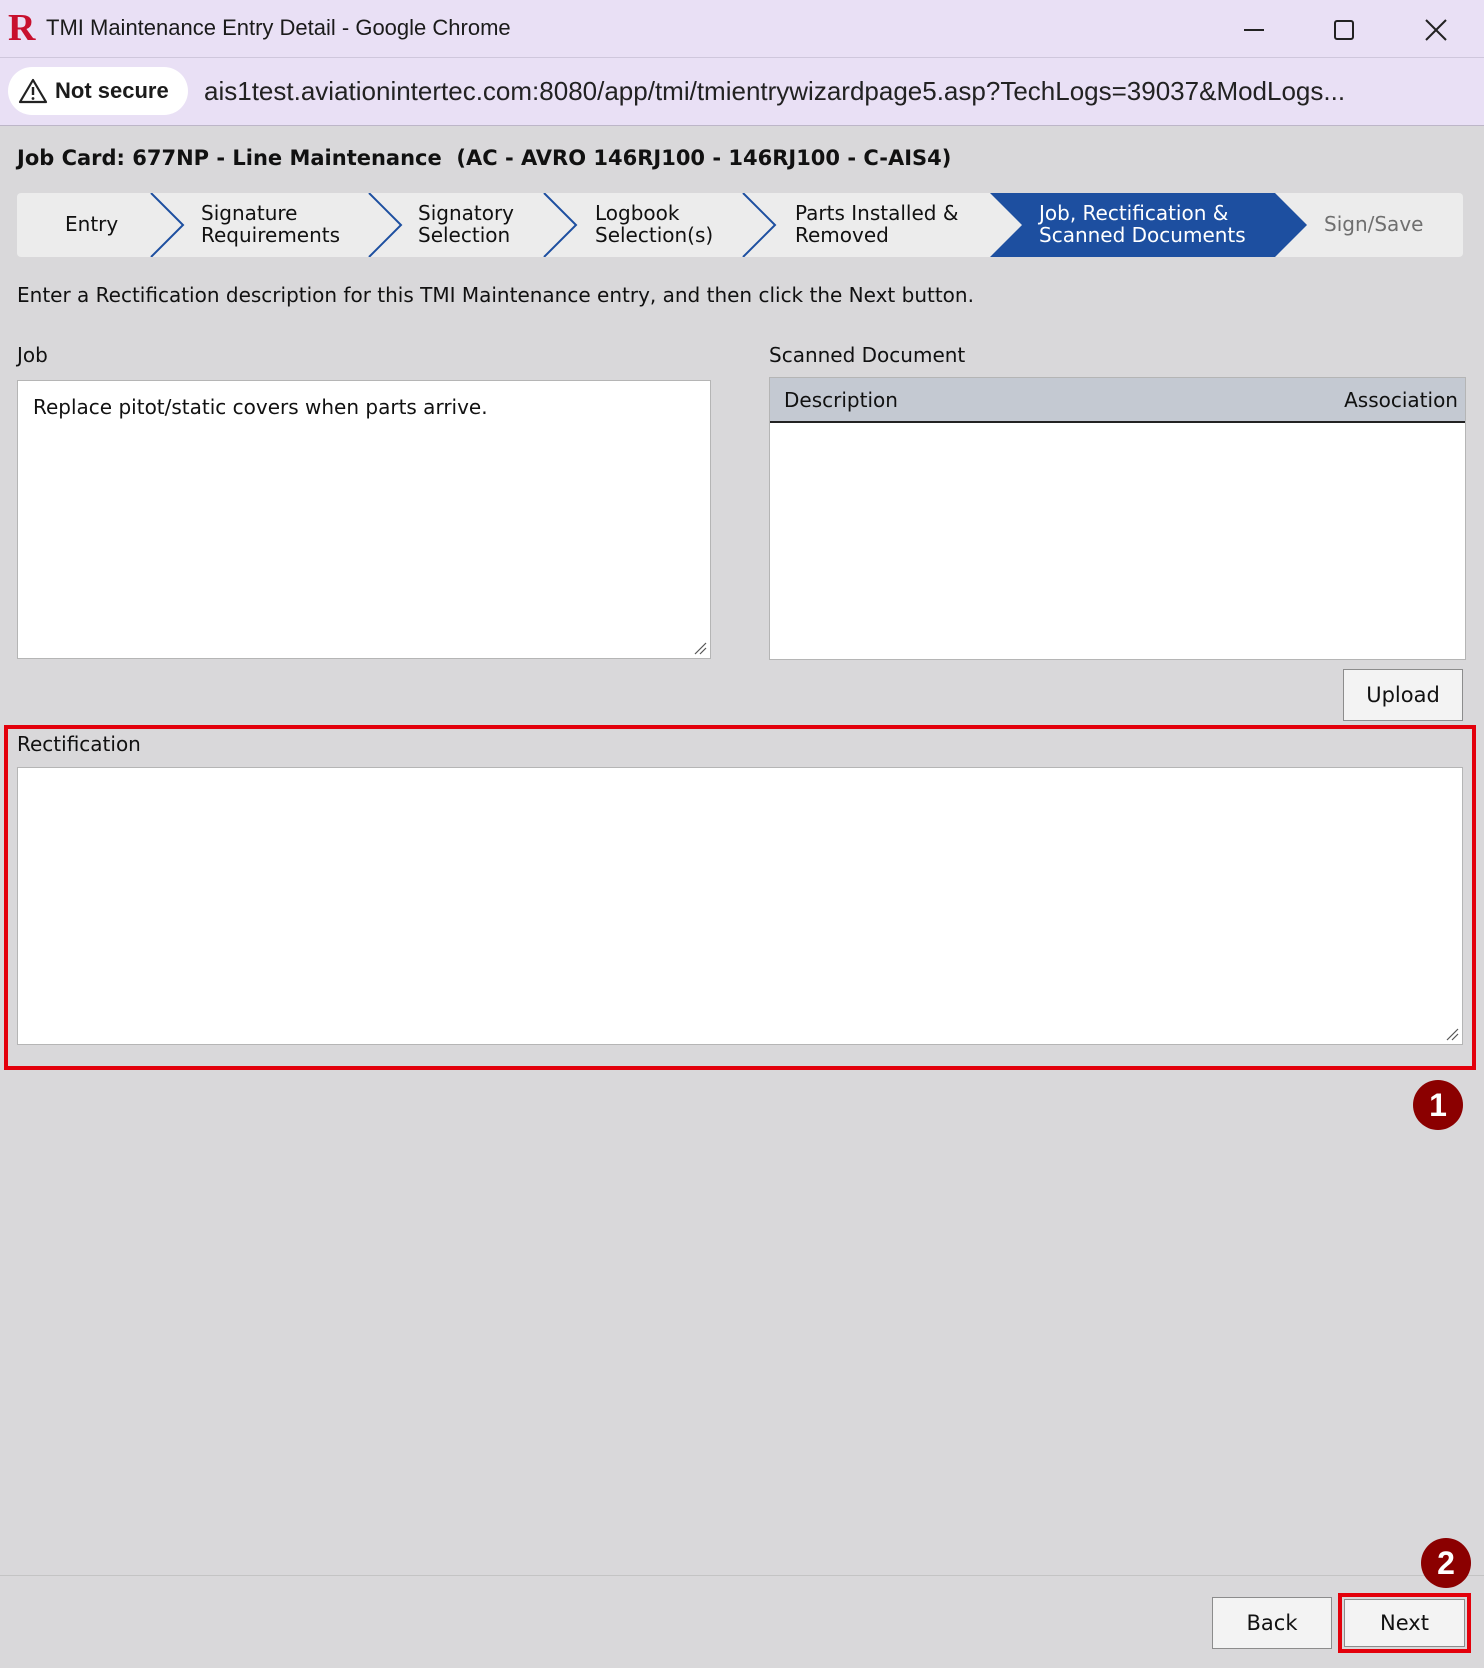 The height and width of the screenshot is (1668, 1484). I want to click on wizard-step-entry: Entry, so click(91, 224).